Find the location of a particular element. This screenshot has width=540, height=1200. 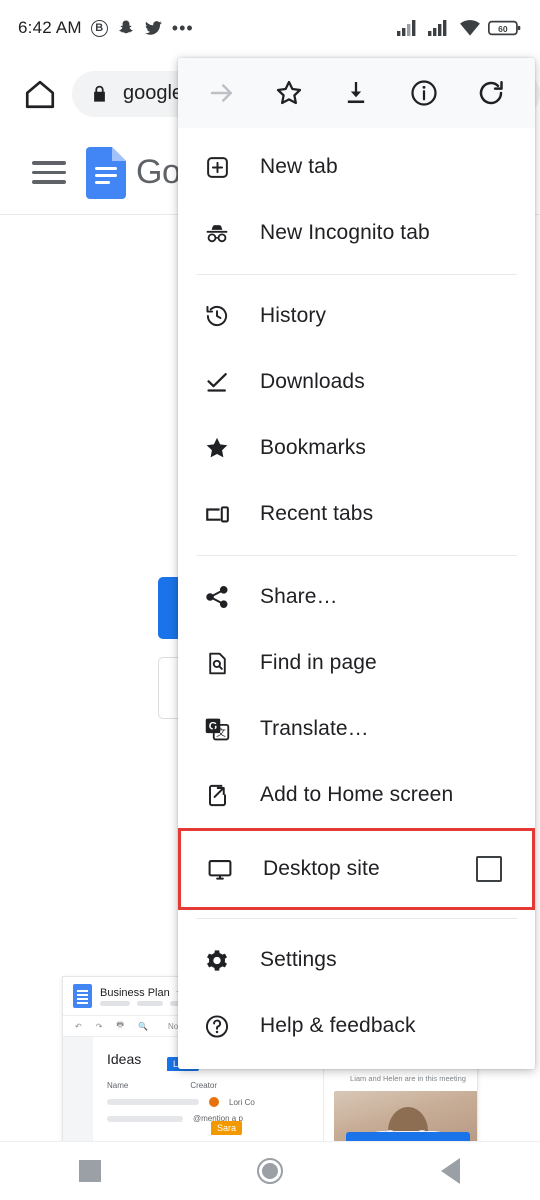

battery-level-text: 60 is located at coordinates (503, 29).